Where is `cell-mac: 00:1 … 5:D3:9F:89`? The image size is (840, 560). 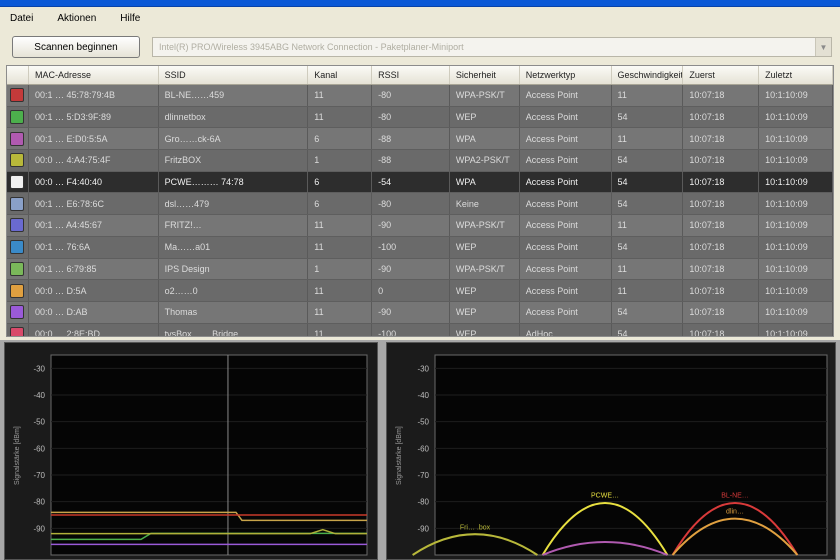
cell-mac: 00:1 … 5:D3:9F:89 is located at coordinates (94, 117).